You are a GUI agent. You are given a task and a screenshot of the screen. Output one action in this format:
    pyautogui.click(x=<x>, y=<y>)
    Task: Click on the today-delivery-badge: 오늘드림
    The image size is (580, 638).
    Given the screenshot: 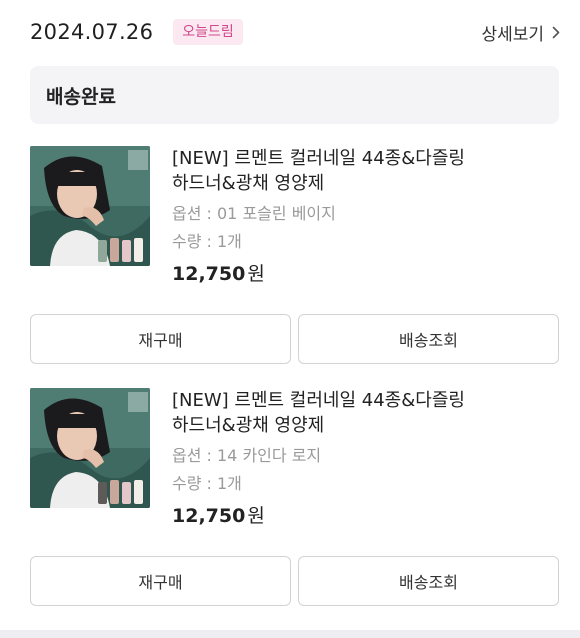 What is the action you would take?
    pyautogui.click(x=208, y=32)
    